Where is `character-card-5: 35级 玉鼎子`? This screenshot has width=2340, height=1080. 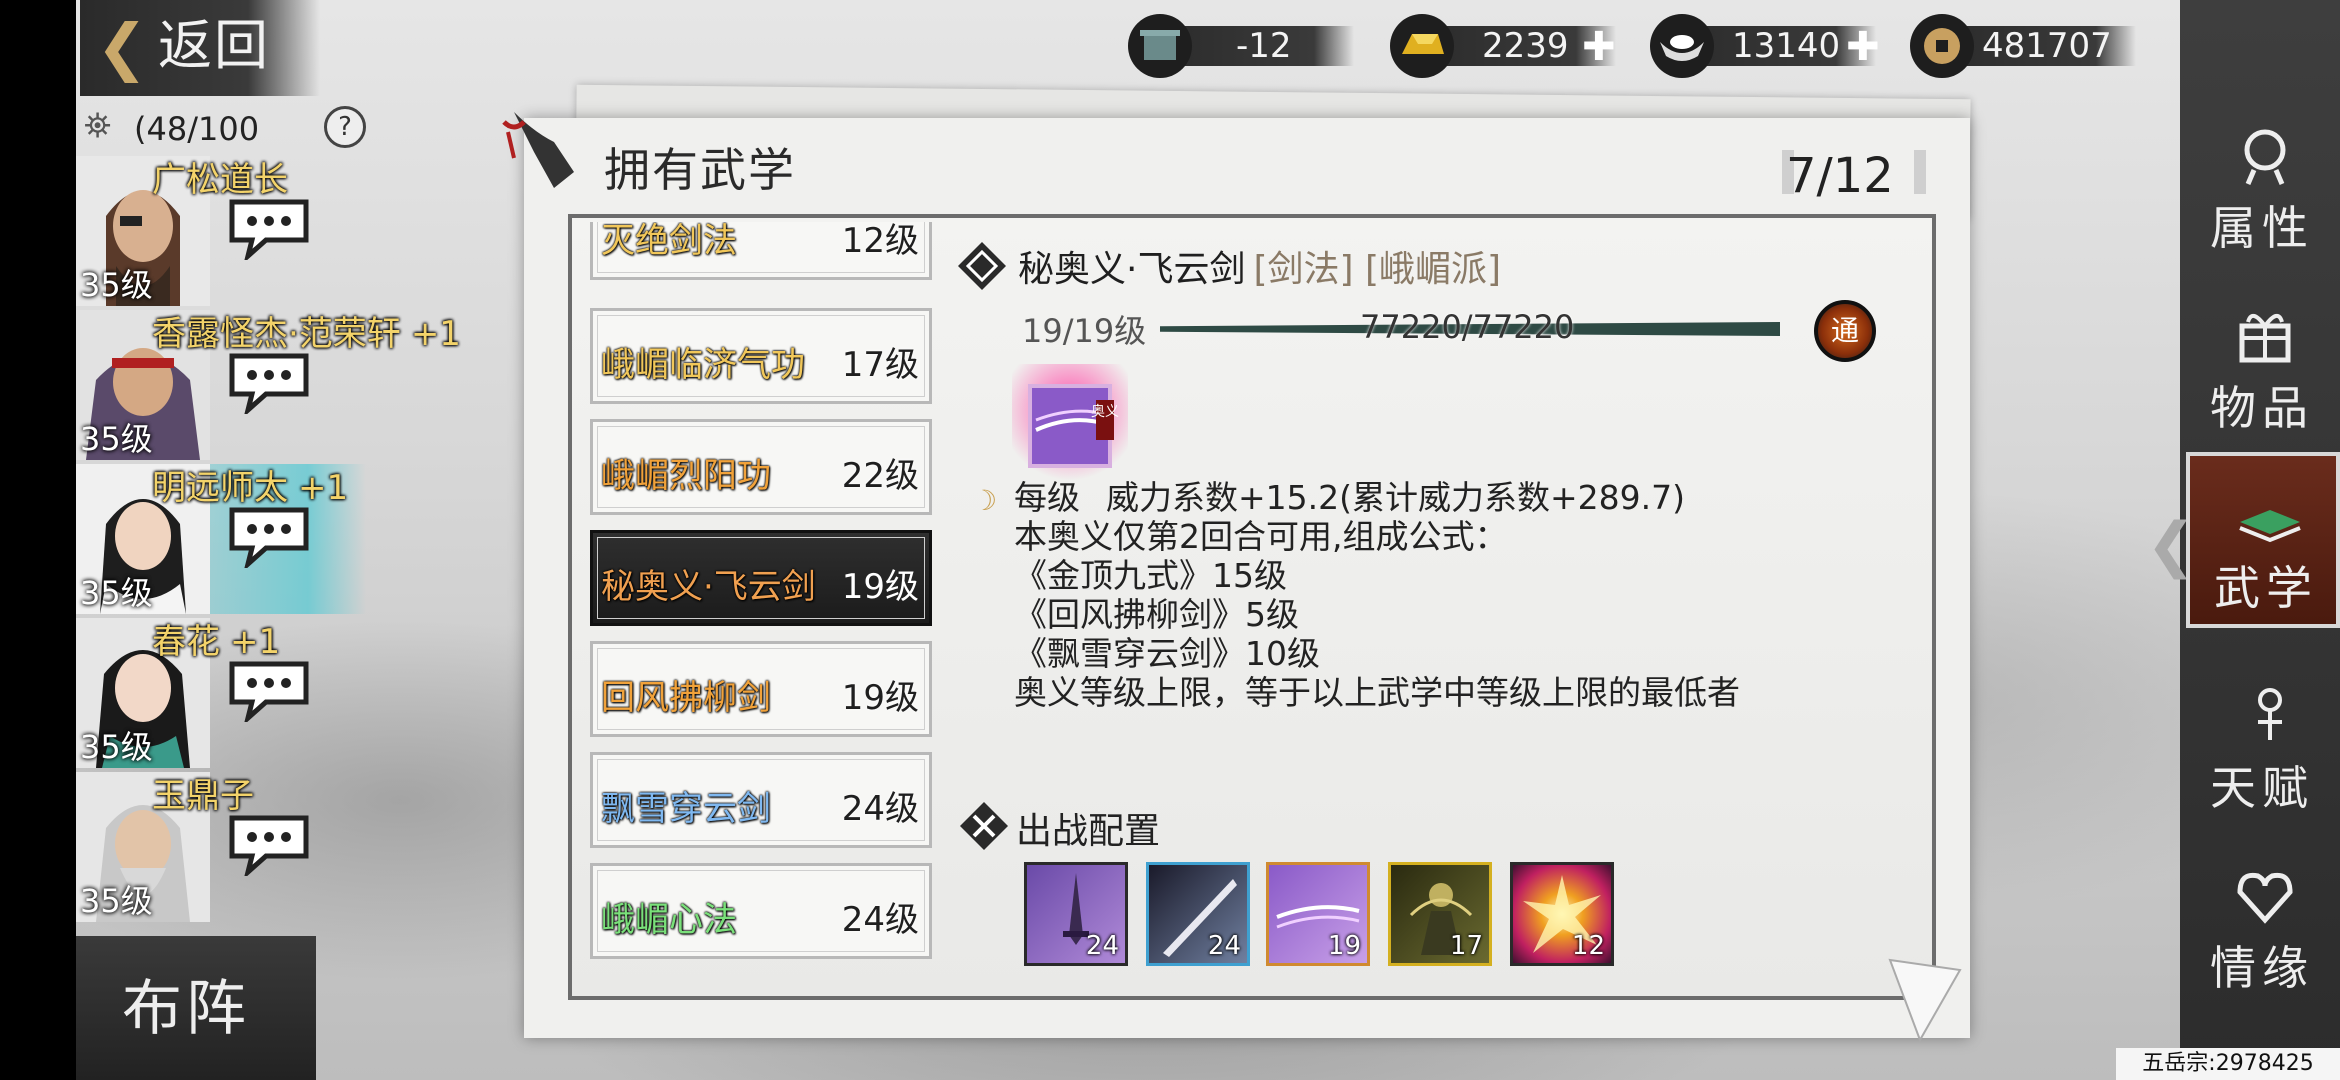
character-card-5: 35级 玉鼎子 is located at coordinates (221, 847).